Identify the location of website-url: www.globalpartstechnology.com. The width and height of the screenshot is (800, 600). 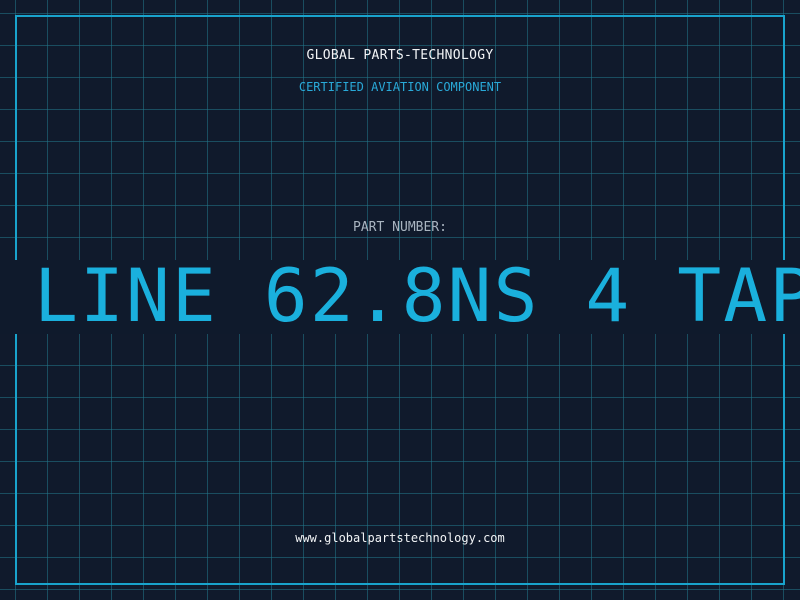
(400, 538).